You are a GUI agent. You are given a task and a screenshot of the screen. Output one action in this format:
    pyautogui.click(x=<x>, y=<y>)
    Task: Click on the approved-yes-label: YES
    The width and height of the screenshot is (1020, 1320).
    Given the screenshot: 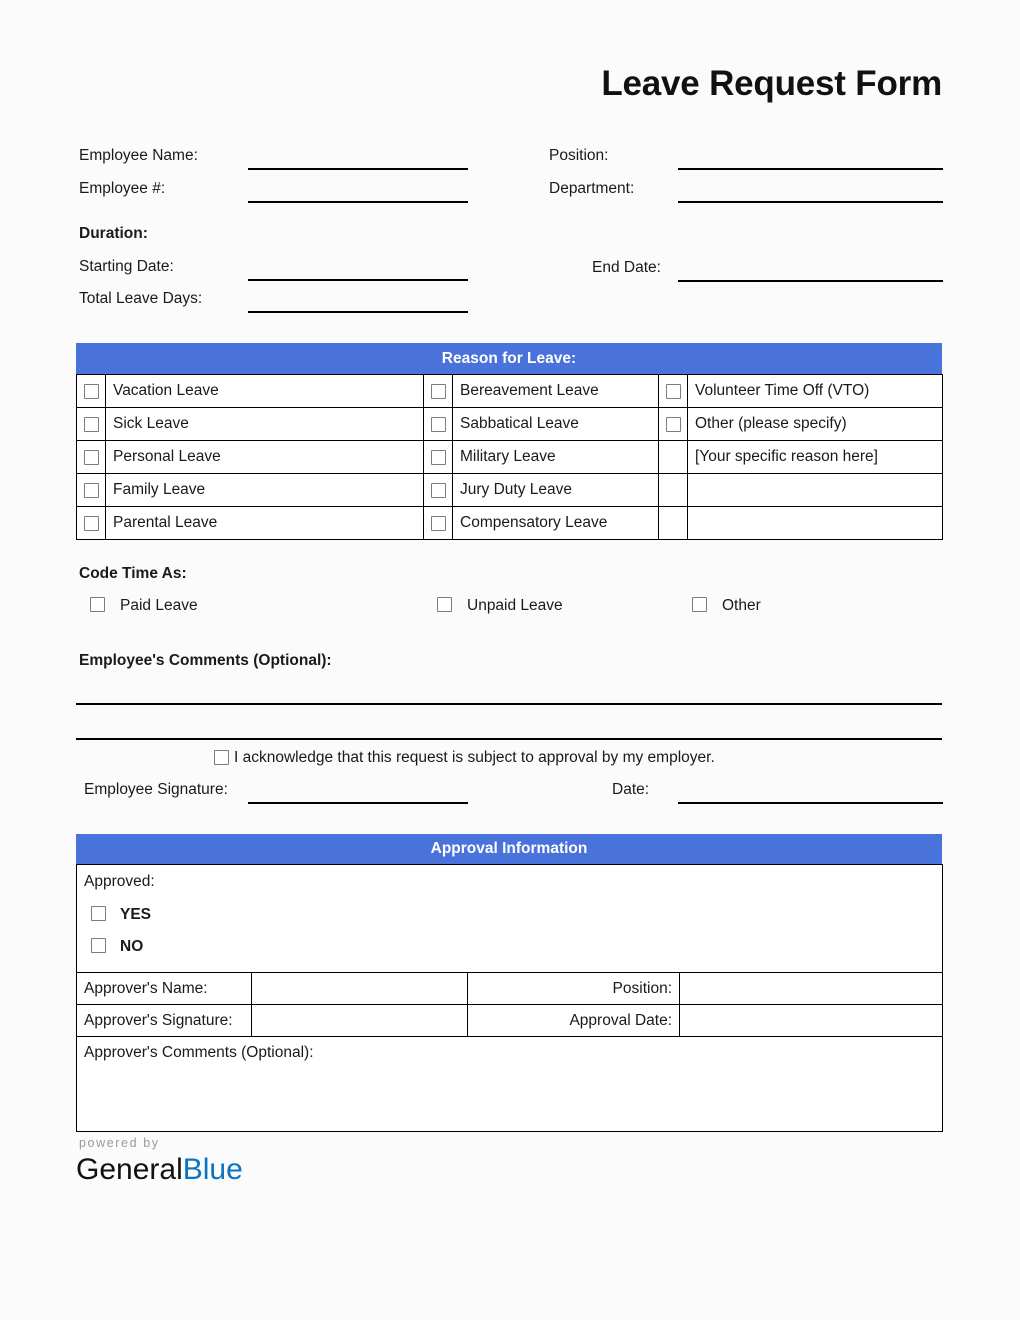 What is the action you would take?
    pyautogui.click(x=136, y=914)
    